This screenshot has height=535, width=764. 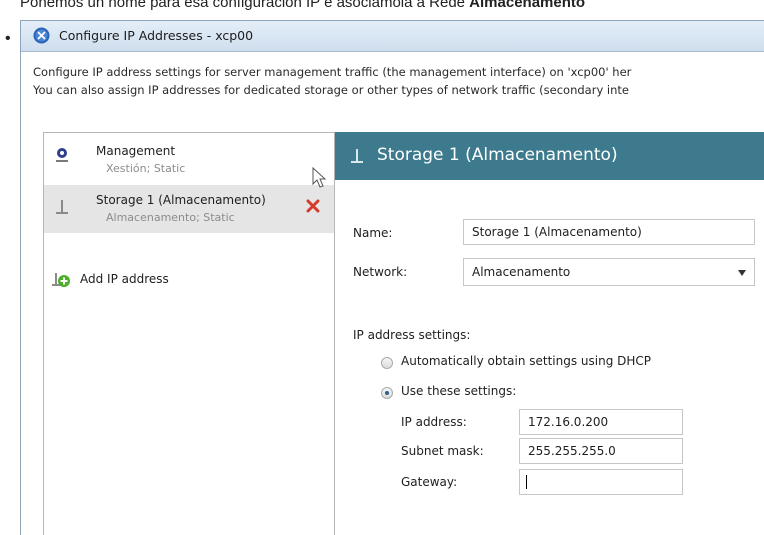 I want to click on management-interface-icon, so click(x=62, y=155).